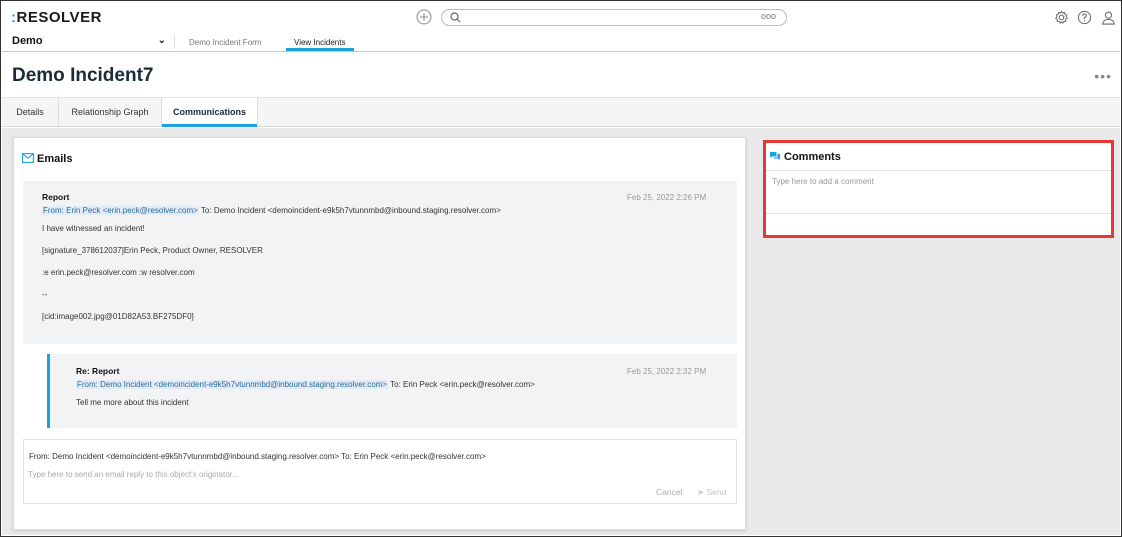 This screenshot has height=537, width=1122. Describe the element at coordinates (225, 42) in the screenshot. I see `nav-link-demo-incident-form: Demo Incident Form` at that location.